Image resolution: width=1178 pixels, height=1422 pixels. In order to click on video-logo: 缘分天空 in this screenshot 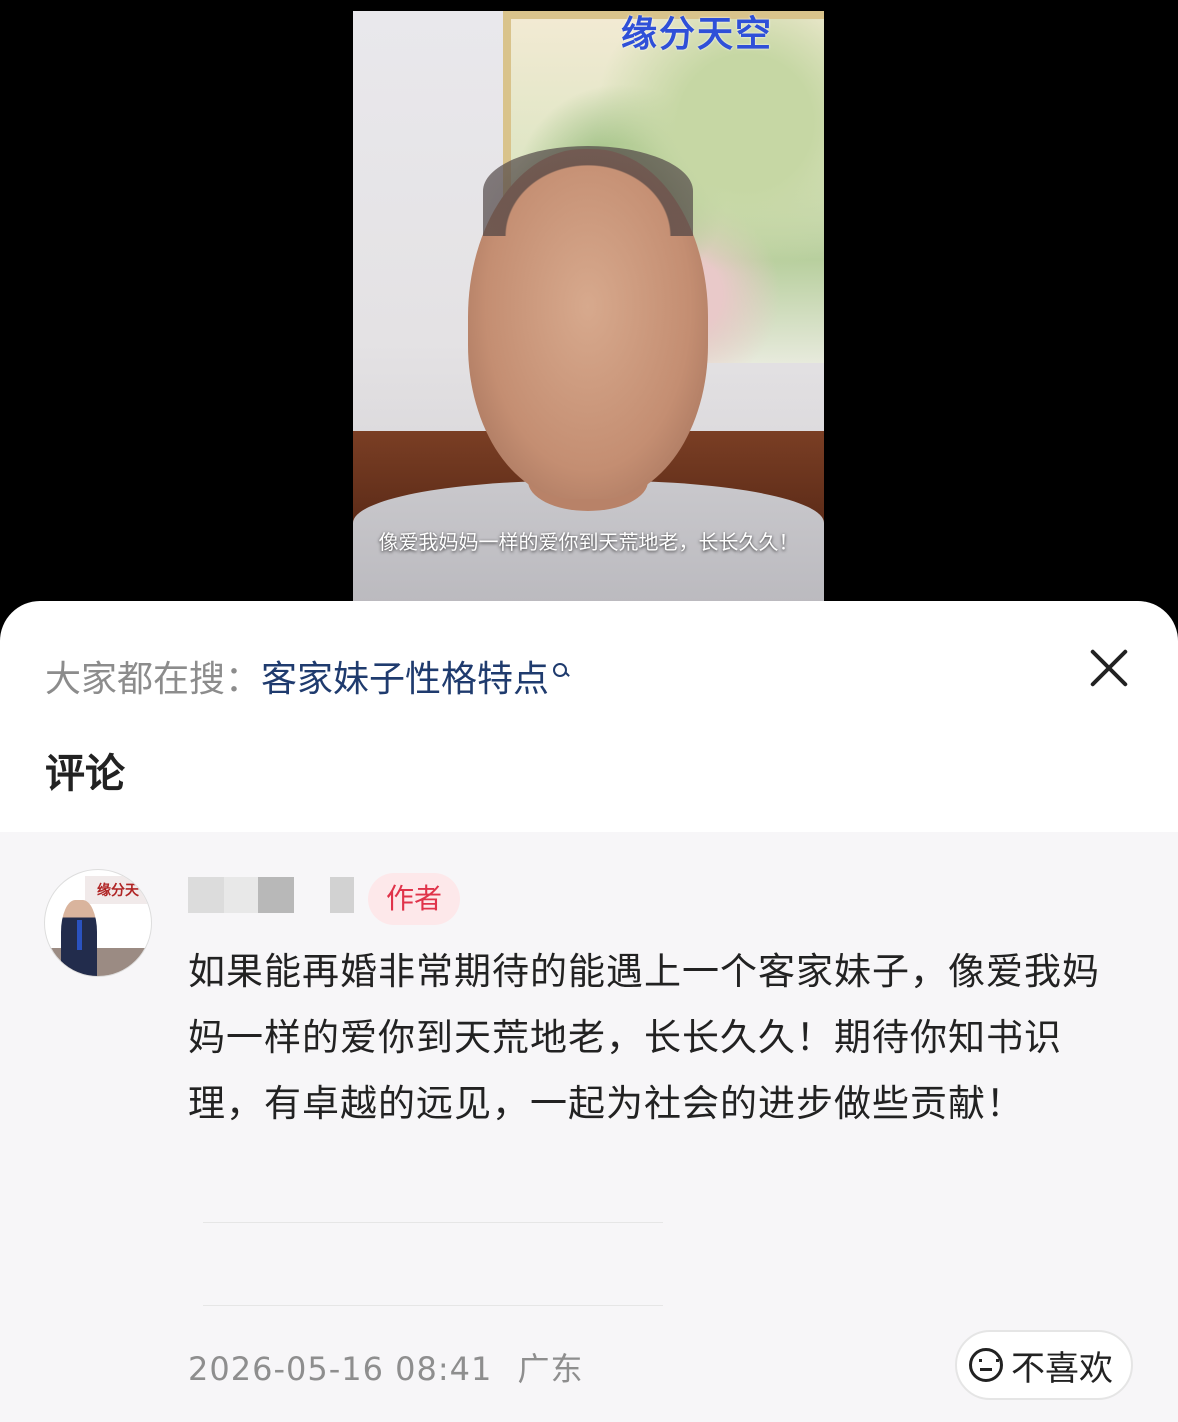, I will do `click(697, 34)`.